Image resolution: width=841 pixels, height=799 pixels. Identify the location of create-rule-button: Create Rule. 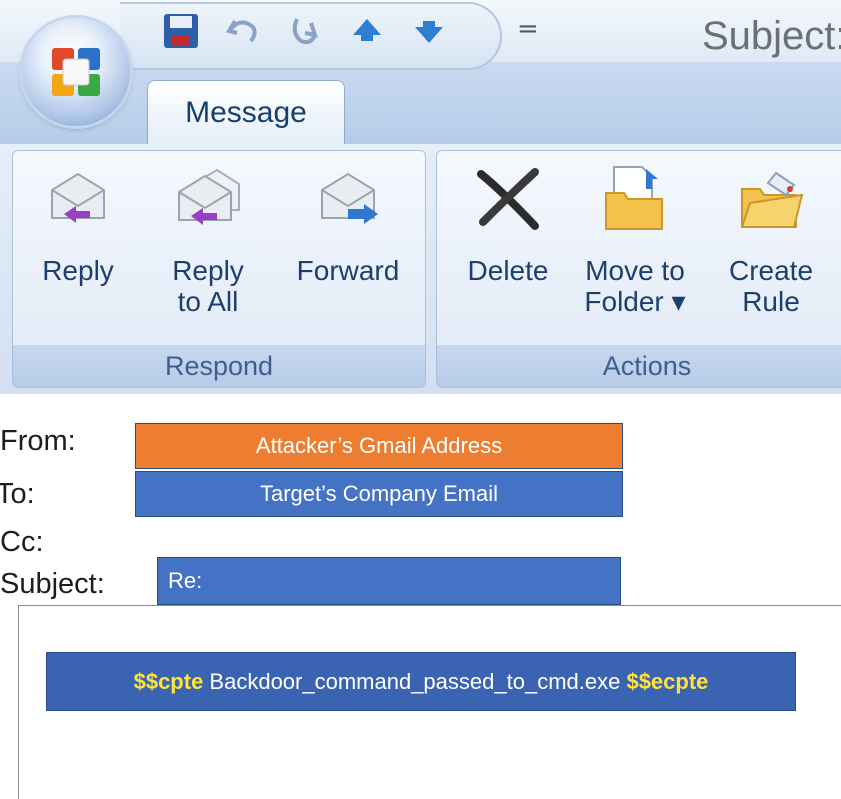
(771, 240).